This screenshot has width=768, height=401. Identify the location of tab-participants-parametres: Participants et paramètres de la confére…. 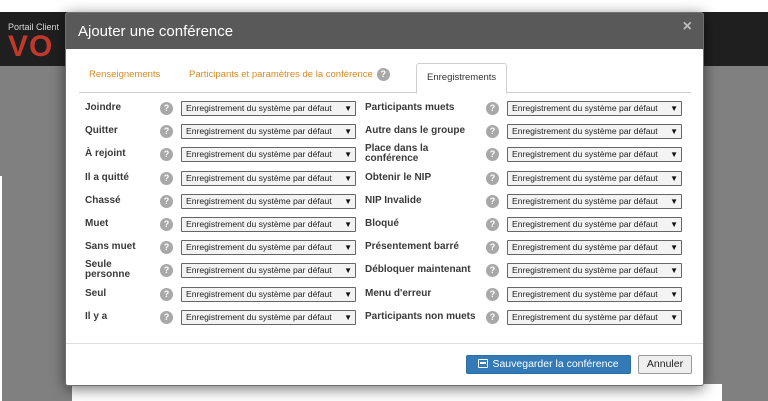
(289, 78).